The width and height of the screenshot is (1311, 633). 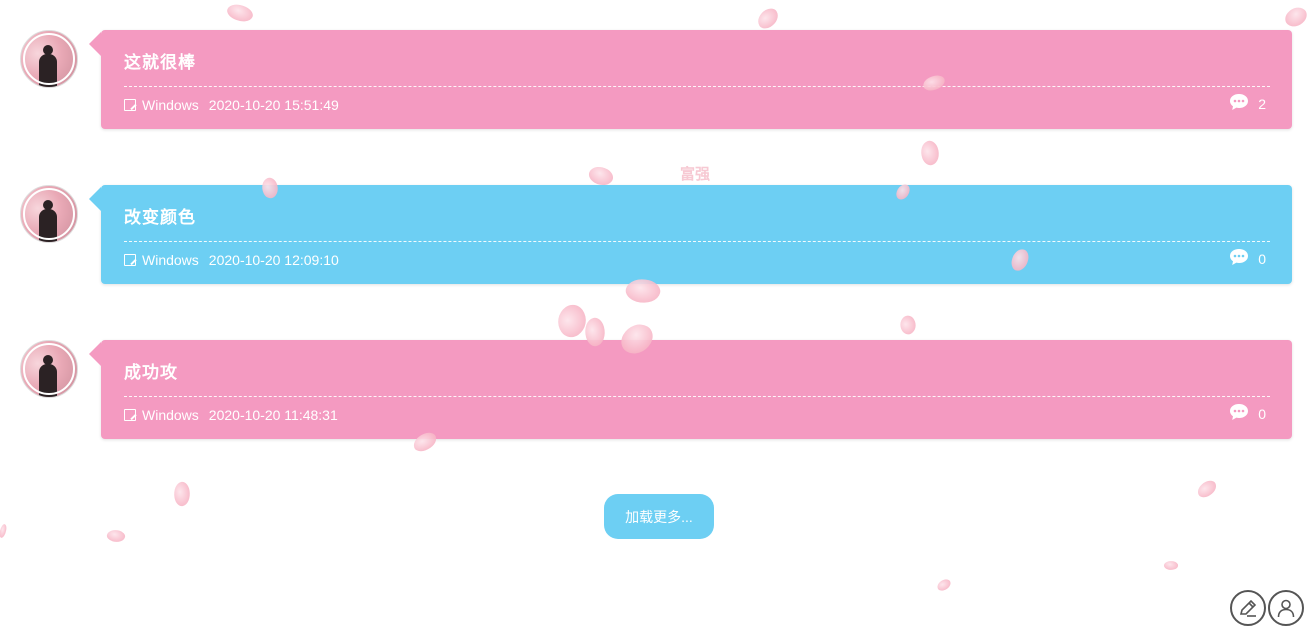 I want to click on post-title: 成功攻, so click(x=151, y=370).